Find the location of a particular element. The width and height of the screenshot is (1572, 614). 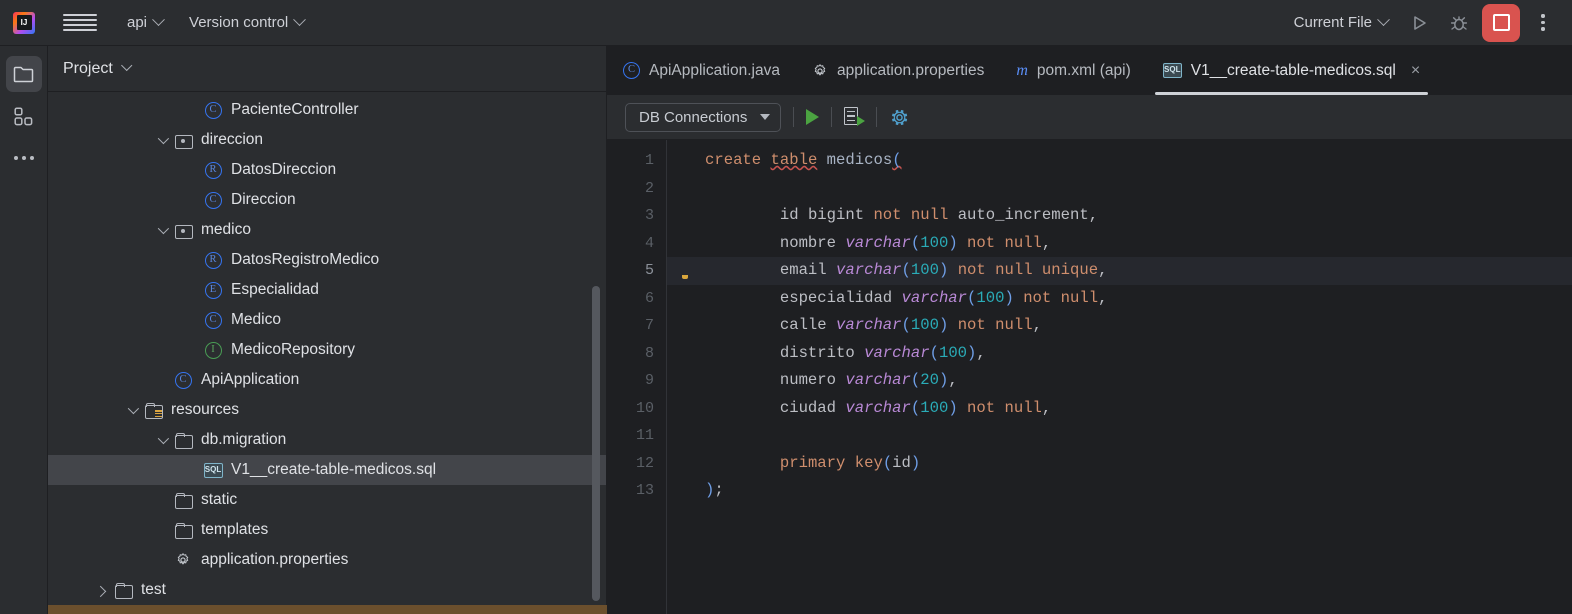

editor-tab: C ApiApplication.java is located at coordinates (701, 70).